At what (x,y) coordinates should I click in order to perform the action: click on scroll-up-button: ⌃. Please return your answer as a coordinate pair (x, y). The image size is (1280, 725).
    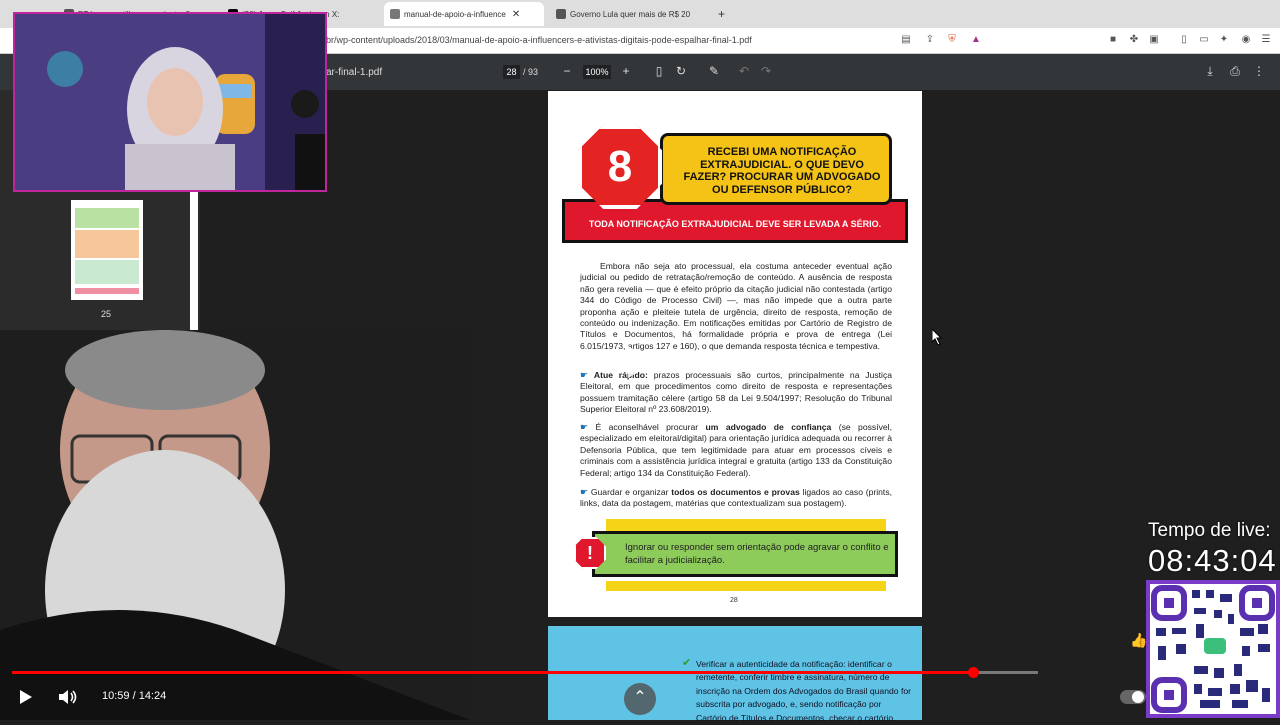
    Looking at the image, I should click on (640, 699).